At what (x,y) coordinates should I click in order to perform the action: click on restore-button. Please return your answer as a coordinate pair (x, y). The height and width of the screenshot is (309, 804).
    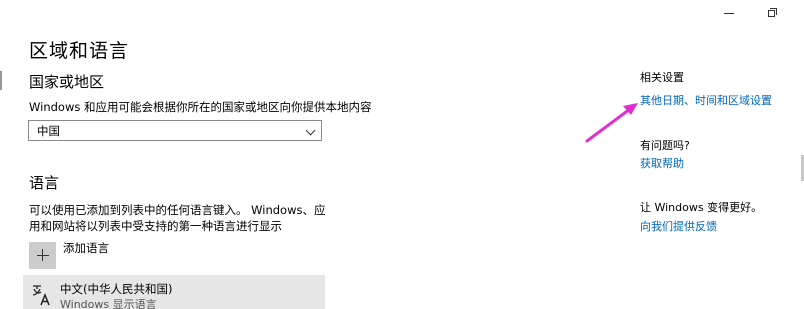
    Looking at the image, I should click on (771, 13).